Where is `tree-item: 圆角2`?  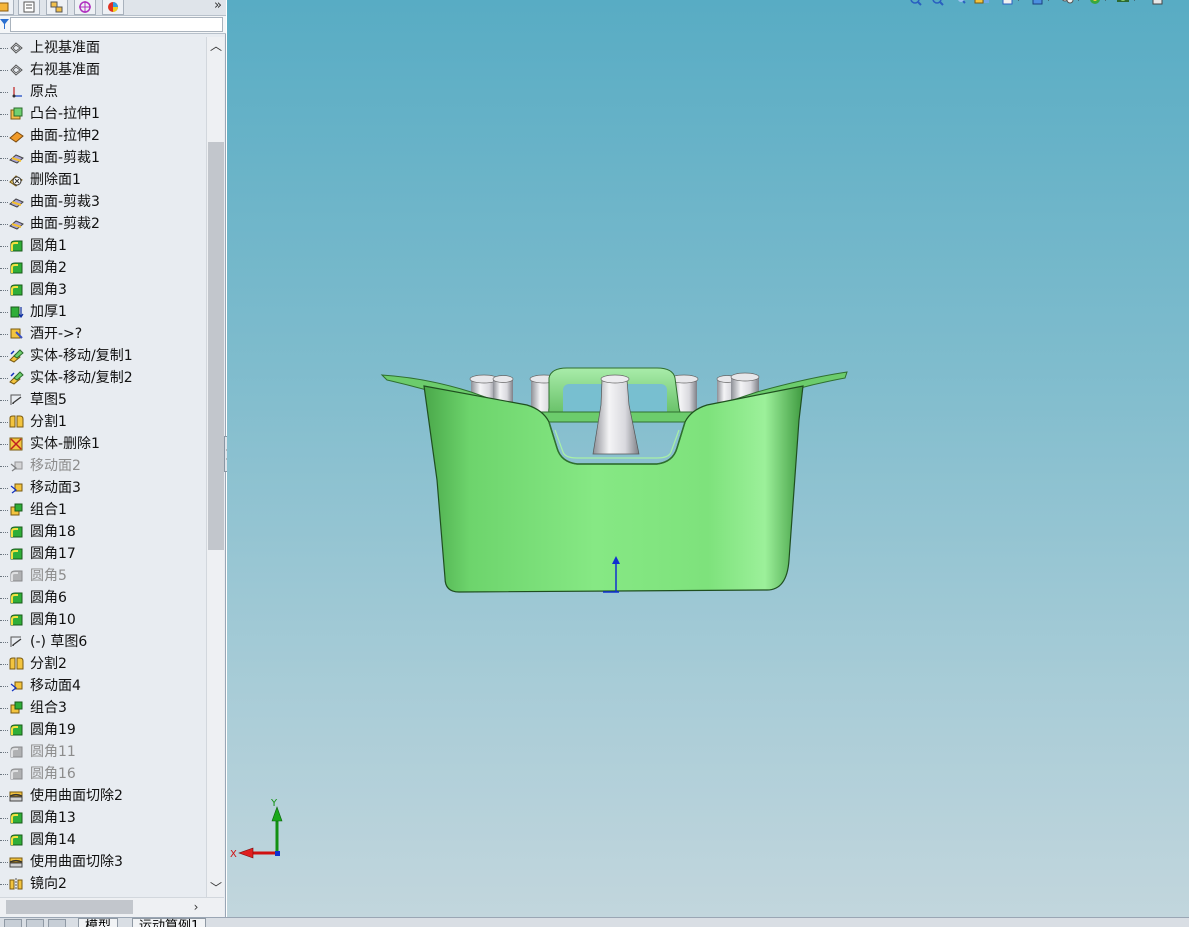
tree-item: 圆角2 is located at coordinates (103, 268).